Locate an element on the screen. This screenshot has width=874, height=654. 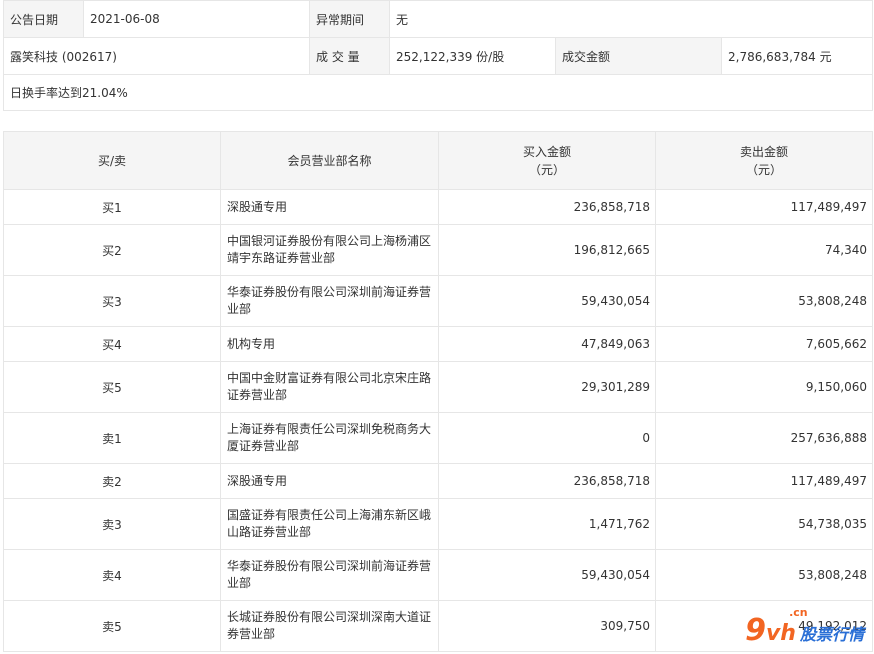
table-row: 买1 深股通专用 236,858,718 117,489,497 is located at coordinates (438, 207).